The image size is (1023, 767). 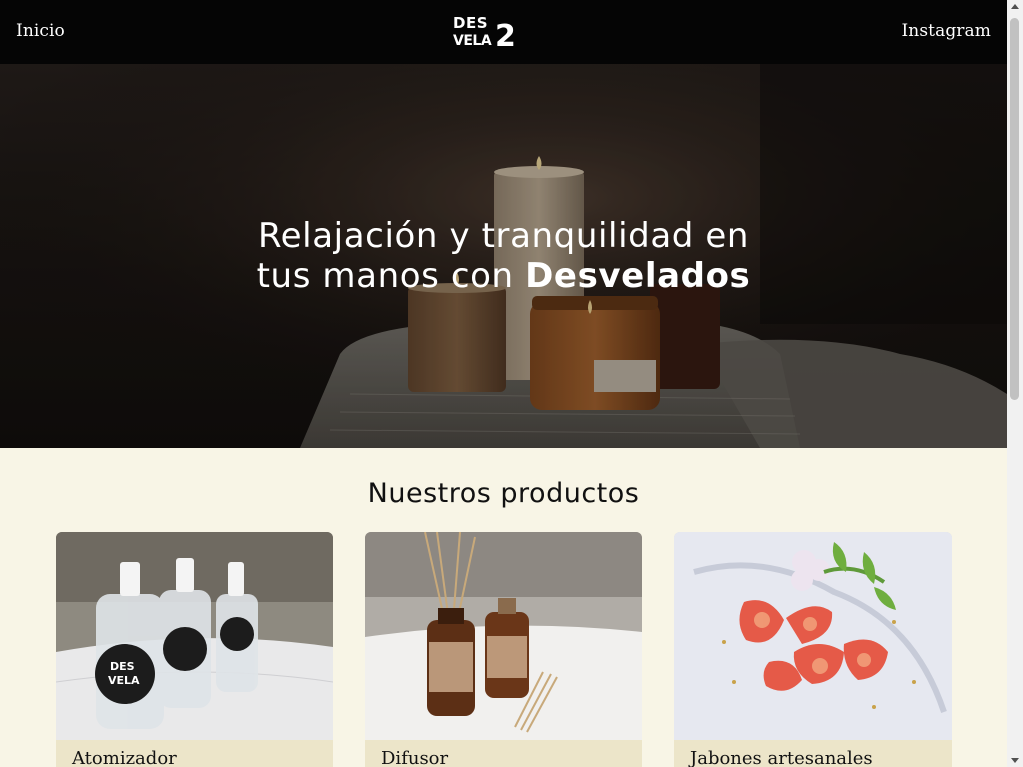 What do you see at coordinates (503, 493) in the screenshot?
I see `products-heading: Nuestros productos` at bounding box center [503, 493].